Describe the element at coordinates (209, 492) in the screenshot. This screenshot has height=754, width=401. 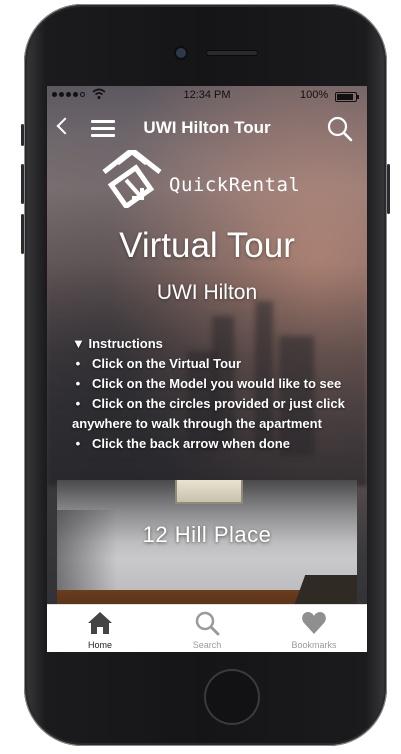
I see `property-photo-light` at that location.